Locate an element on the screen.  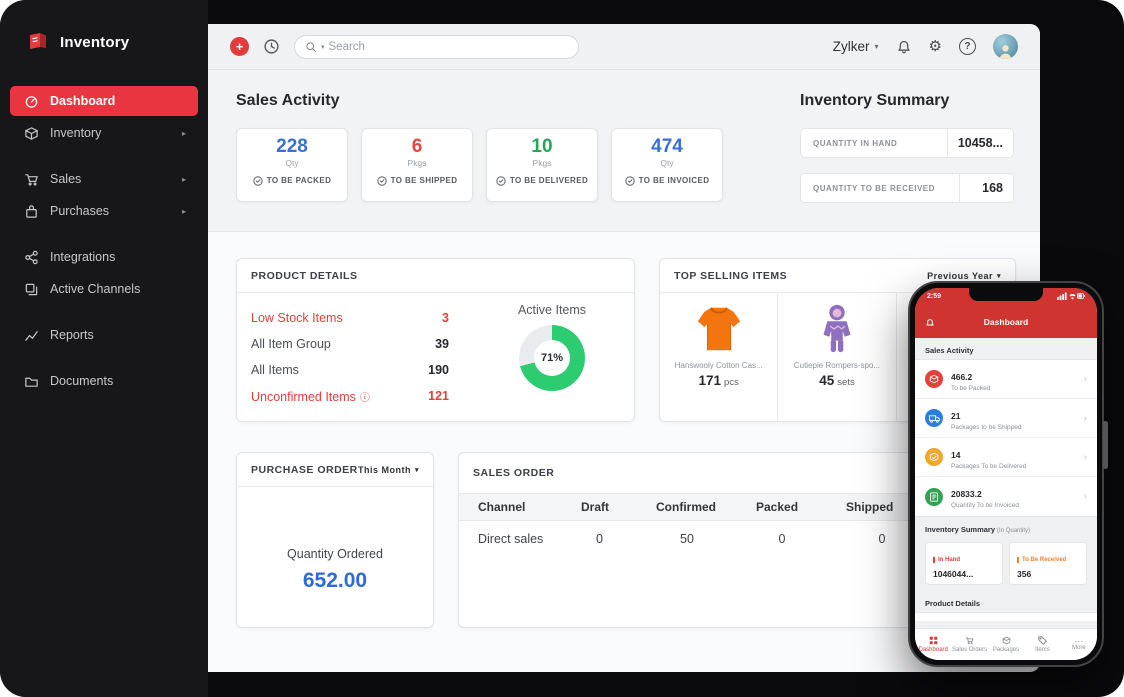
low-stock-items-row: Low Stock Items 3 is located at coordinates (350, 318).